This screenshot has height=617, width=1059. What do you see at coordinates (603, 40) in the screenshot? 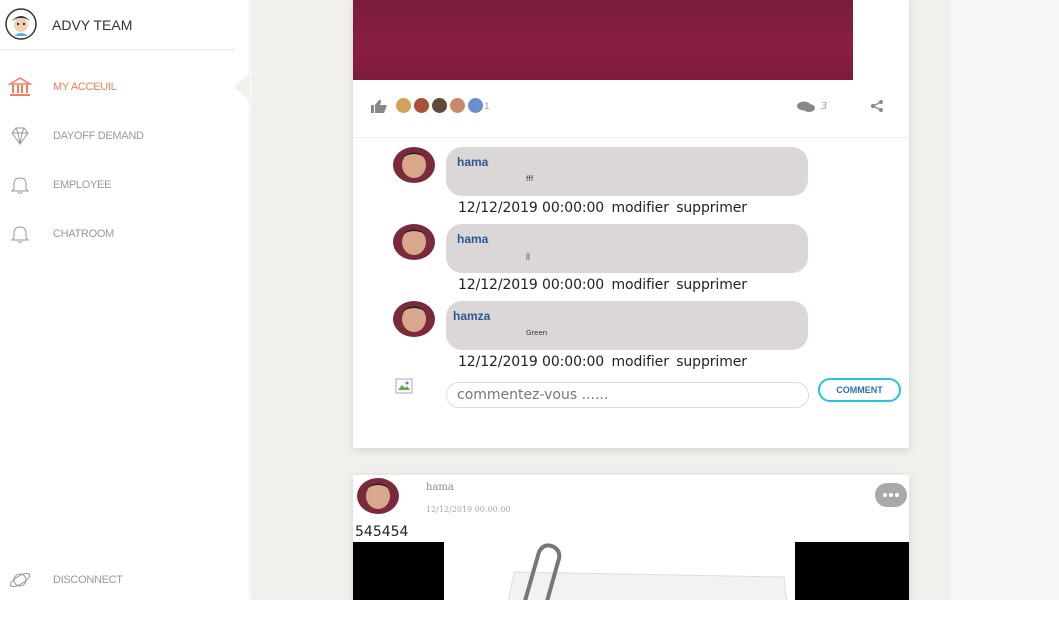
I see `post-image` at bounding box center [603, 40].